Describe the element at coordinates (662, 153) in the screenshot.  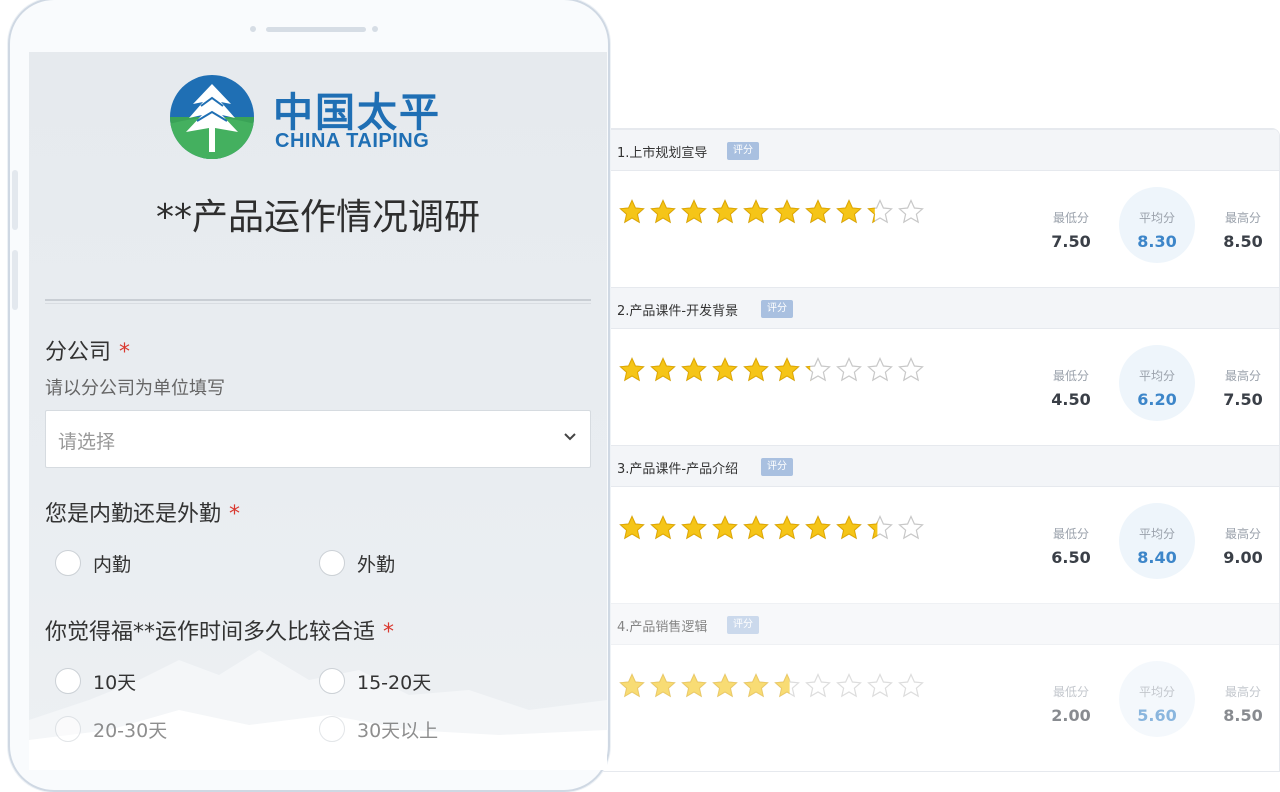
I see `question-title: 1.上市规划宣导` at that location.